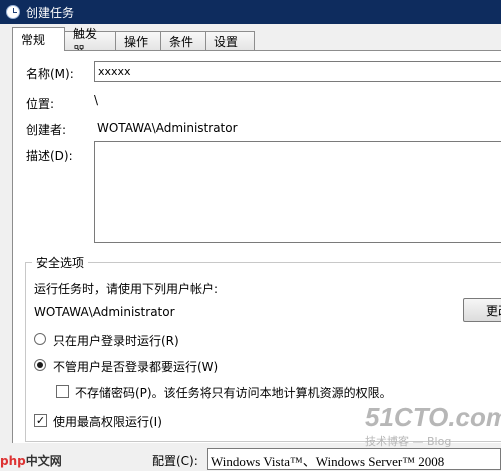 This screenshot has width=501, height=471. Describe the element at coordinates (90, 42) in the screenshot. I see `tab-triggers: 触发器` at that location.